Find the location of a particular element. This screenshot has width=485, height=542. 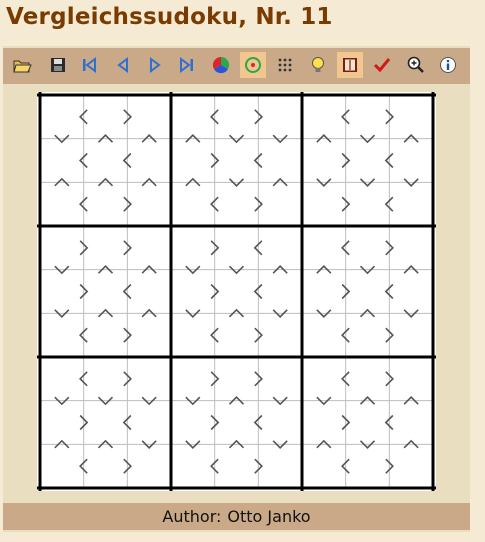

info-button is located at coordinates (448, 65).